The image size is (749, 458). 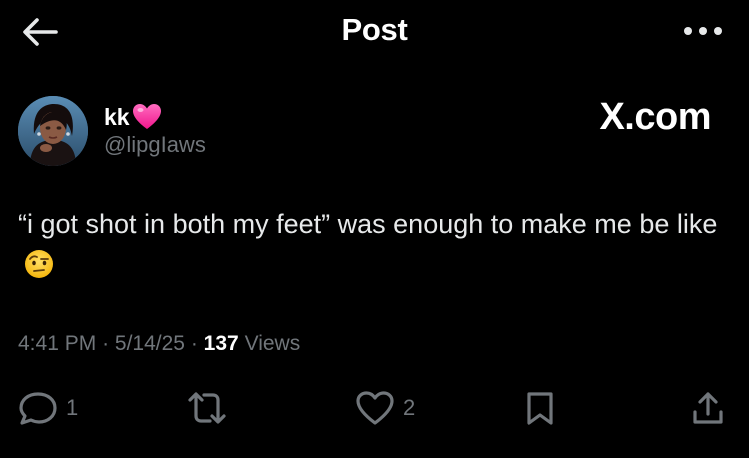 I want to click on reply-icon, so click(x=38, y=408).